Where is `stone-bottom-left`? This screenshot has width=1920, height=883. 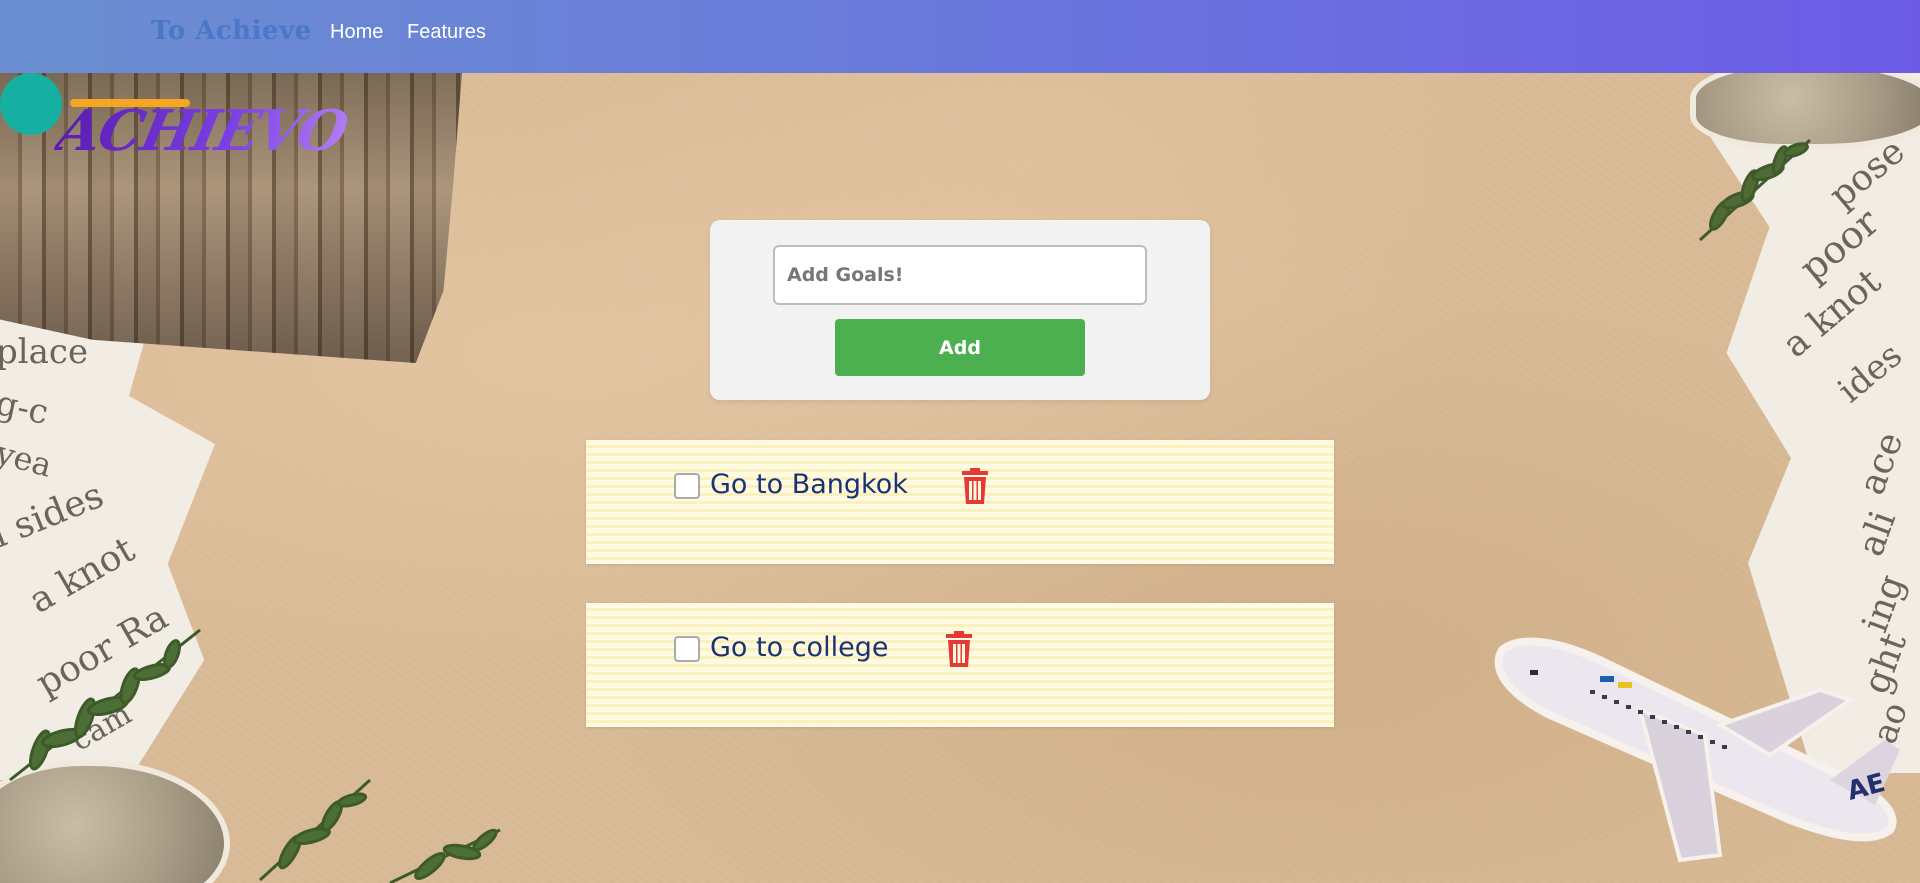 stone-bottom-left is located at coordinates (115, 821).